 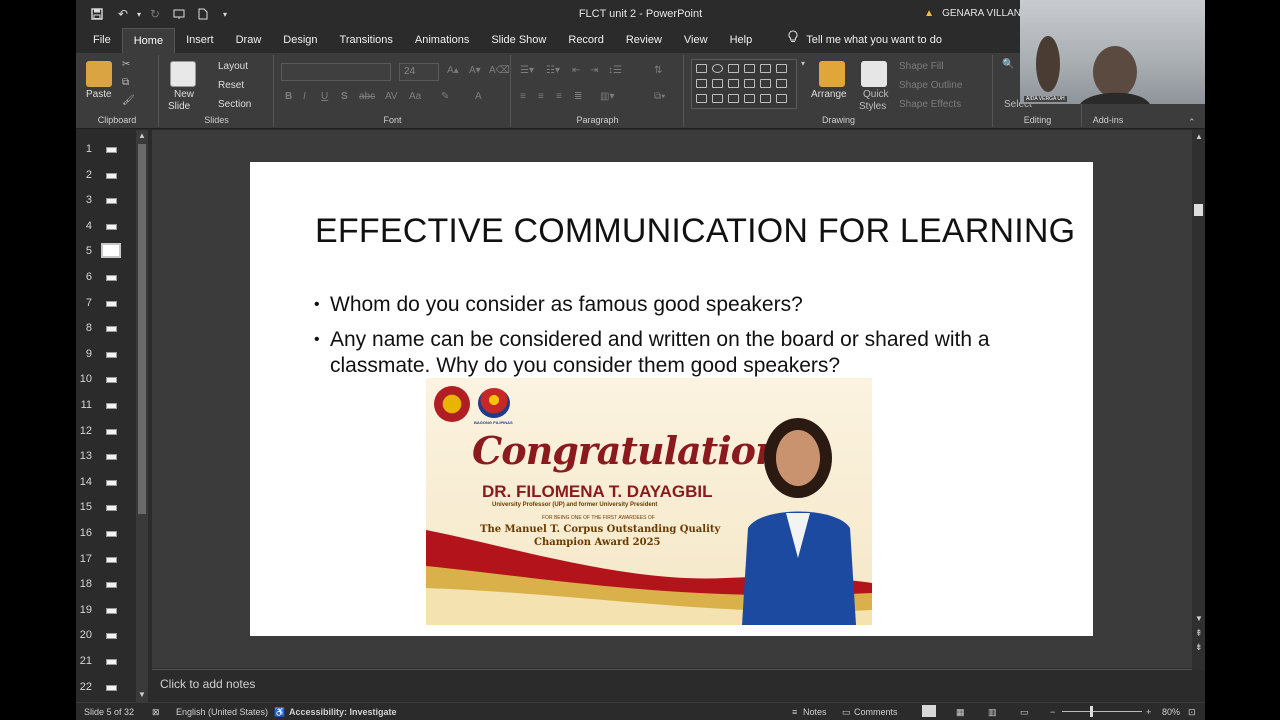 What do you see at coordinates (105, 355) in the screenshot?
I see `slide-thumbnail: 9` at bounding box center [105, 355].